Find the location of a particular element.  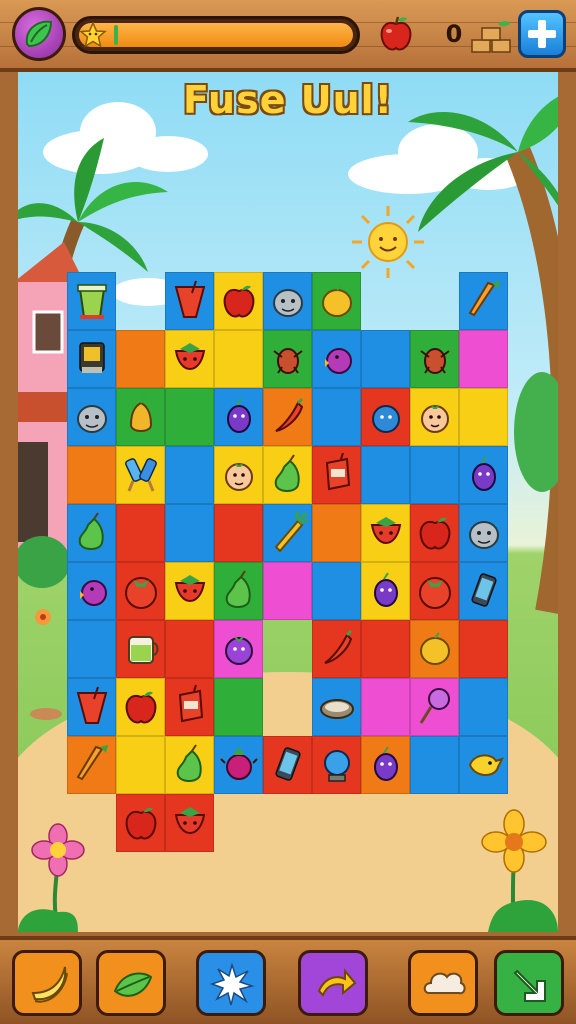

peach-face-icon is located at coordinates (435, 419).